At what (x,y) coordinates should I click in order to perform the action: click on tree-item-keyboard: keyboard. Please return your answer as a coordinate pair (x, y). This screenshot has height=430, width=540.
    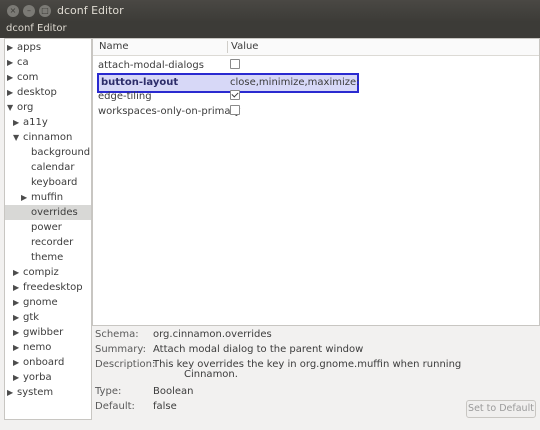
    Looking at the image, I should click on (54, 182).